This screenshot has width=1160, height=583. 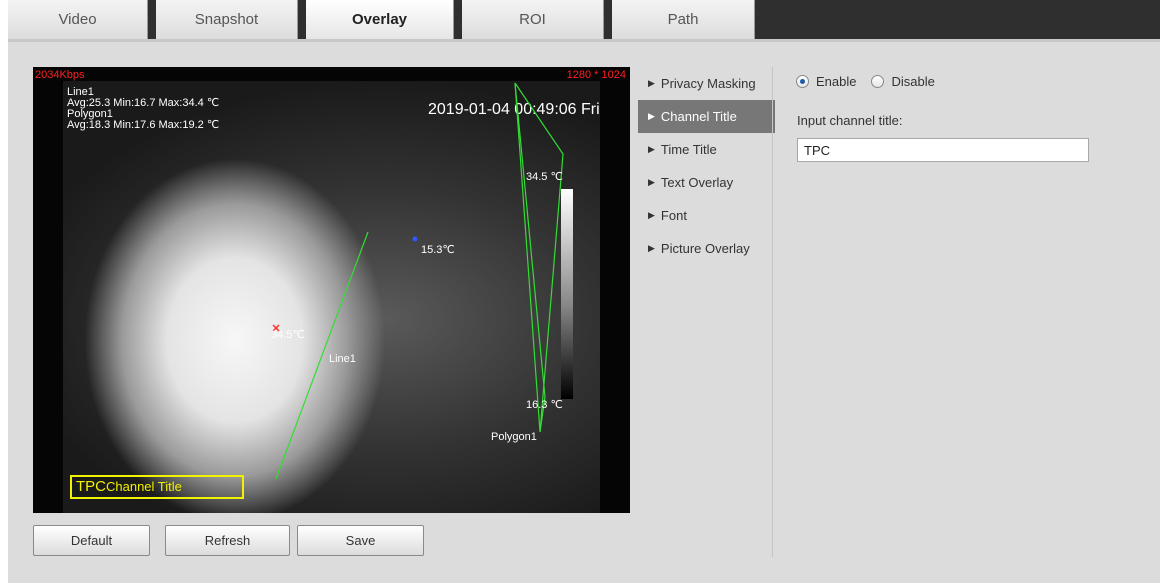 I want to click on menu-item-channel-title: ▶ Channel Title, so click(x=706, y=116).